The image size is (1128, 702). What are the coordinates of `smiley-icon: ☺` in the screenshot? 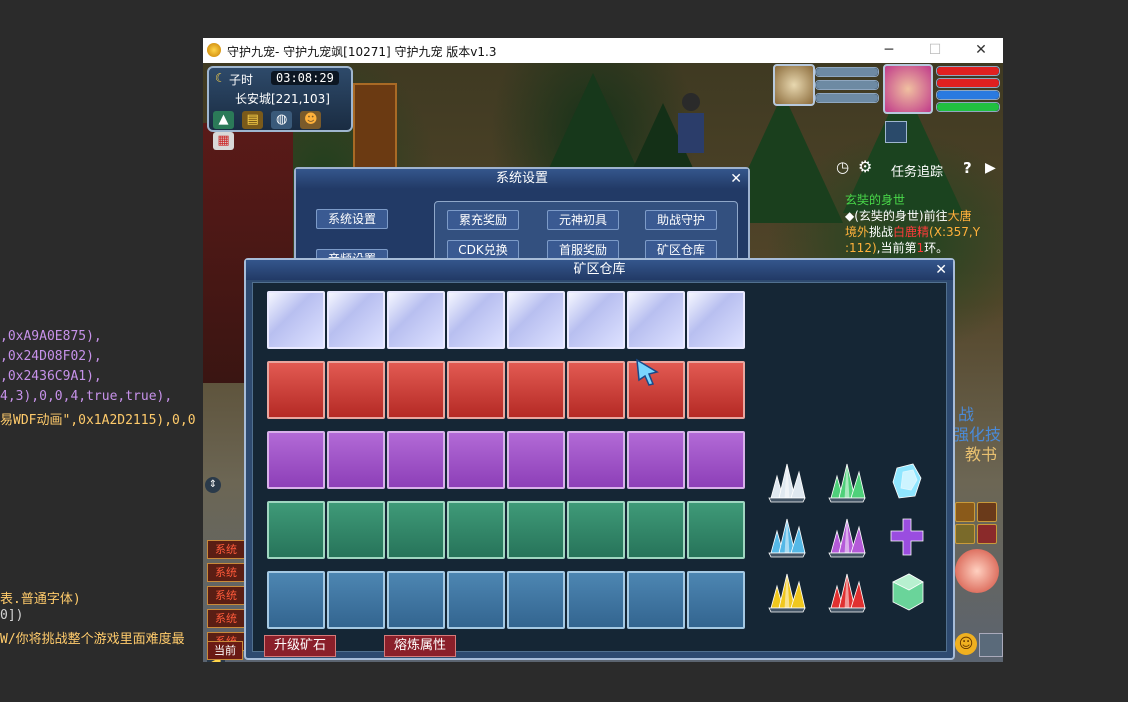 It's located at (966, 644).